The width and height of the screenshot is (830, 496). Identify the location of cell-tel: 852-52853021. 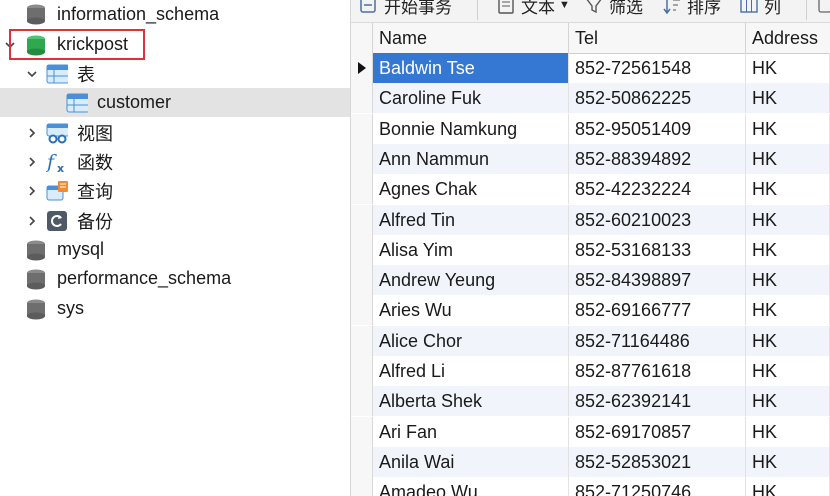
(657, 461).